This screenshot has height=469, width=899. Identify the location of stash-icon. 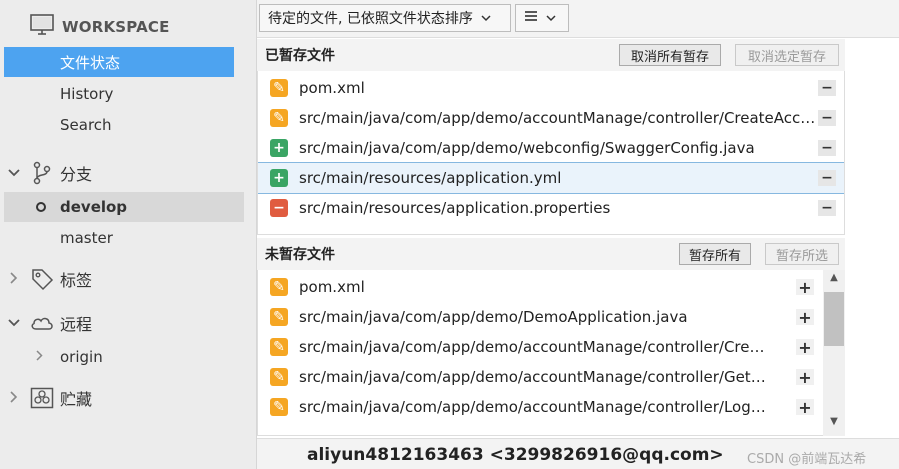
(42, 398).